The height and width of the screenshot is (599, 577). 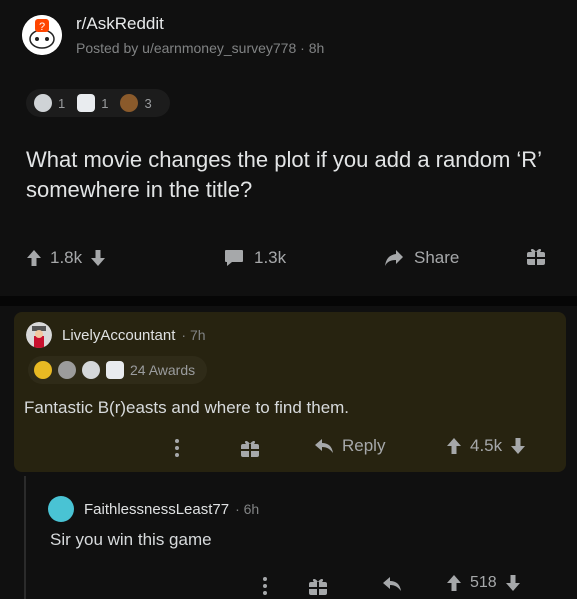 What do you see at coordinates (163, 370) in the screenshot?
I see `awards-count-label: 24 Awards` at bounding box center [163, 370].